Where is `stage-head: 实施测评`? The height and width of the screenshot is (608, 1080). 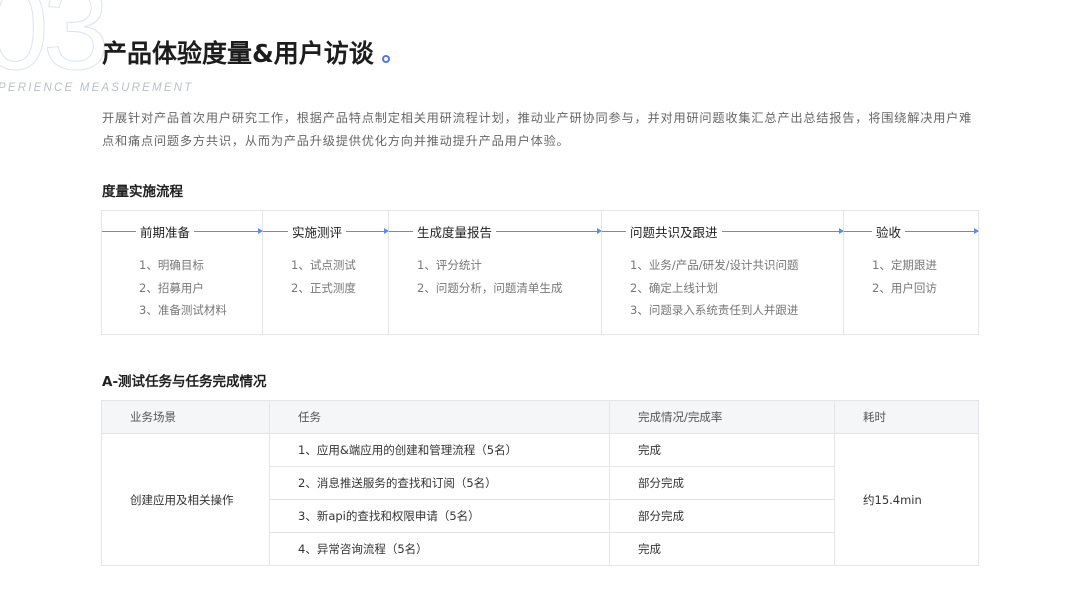
stage-head: 实施测评 is located at coordinates (317, 231).